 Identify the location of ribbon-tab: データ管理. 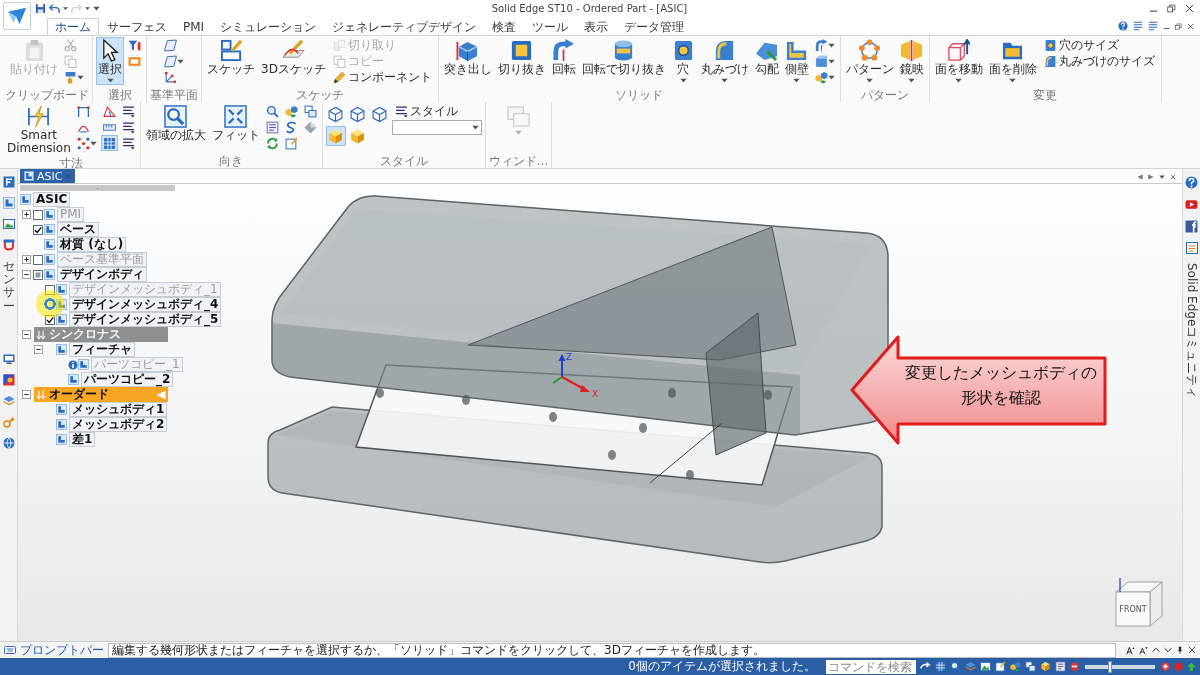
(654, 26).